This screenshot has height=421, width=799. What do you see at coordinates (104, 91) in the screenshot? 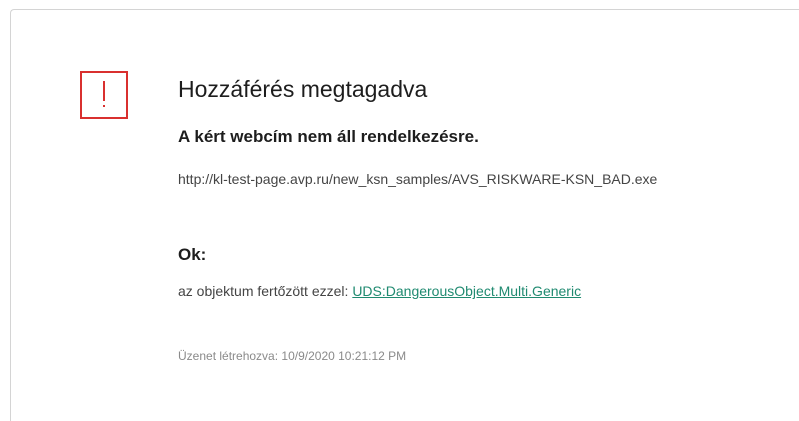
I see `exclamation-bar` at bounding box center [104, 91].